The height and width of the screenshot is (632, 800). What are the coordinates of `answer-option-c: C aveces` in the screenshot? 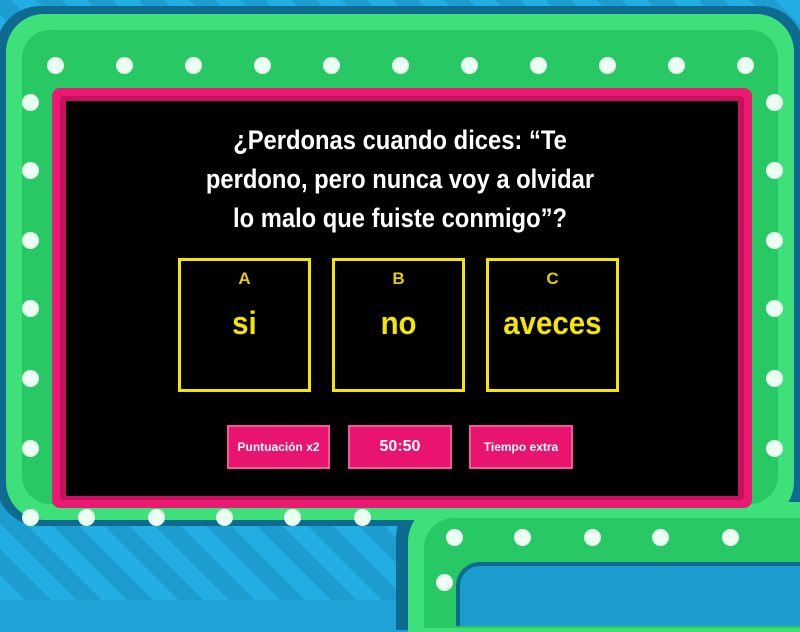 It's located at (552, 325).